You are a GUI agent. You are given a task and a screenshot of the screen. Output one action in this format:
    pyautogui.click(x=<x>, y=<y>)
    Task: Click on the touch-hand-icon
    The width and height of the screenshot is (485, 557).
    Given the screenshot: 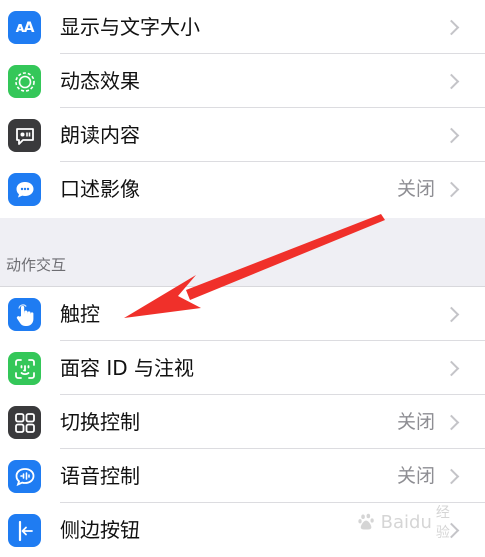 What is the action you would take?
    pyautogui.click(x=24, y=314)
    